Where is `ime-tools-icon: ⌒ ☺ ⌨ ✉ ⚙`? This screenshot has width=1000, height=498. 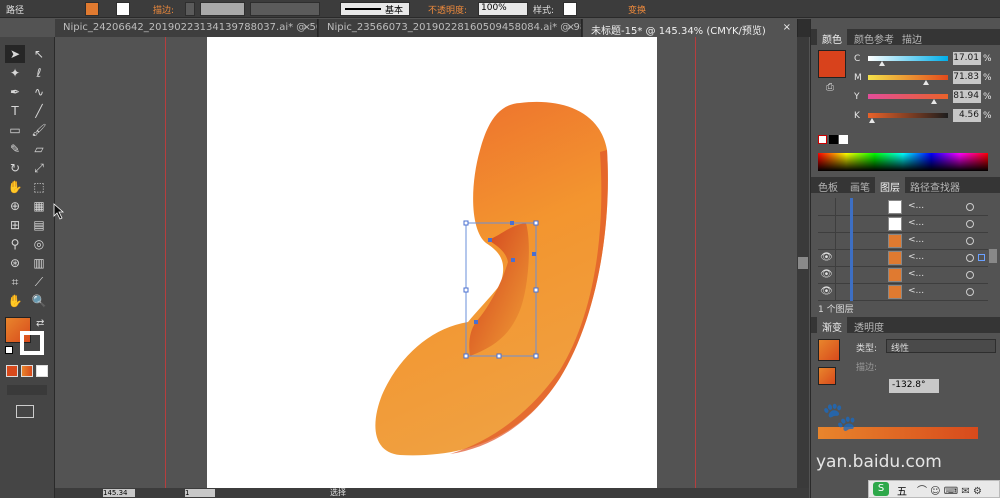
ime-tools-icon: ⌒ ☺ ⌨ ✉ ⚙ is located at coordinates (949, 489).